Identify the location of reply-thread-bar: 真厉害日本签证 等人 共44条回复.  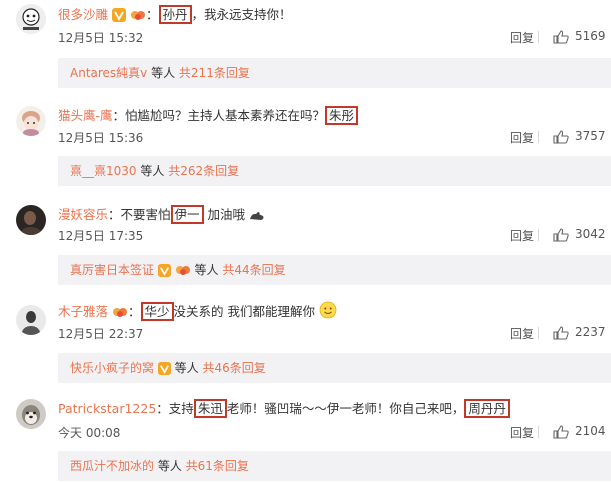
(334, 270).